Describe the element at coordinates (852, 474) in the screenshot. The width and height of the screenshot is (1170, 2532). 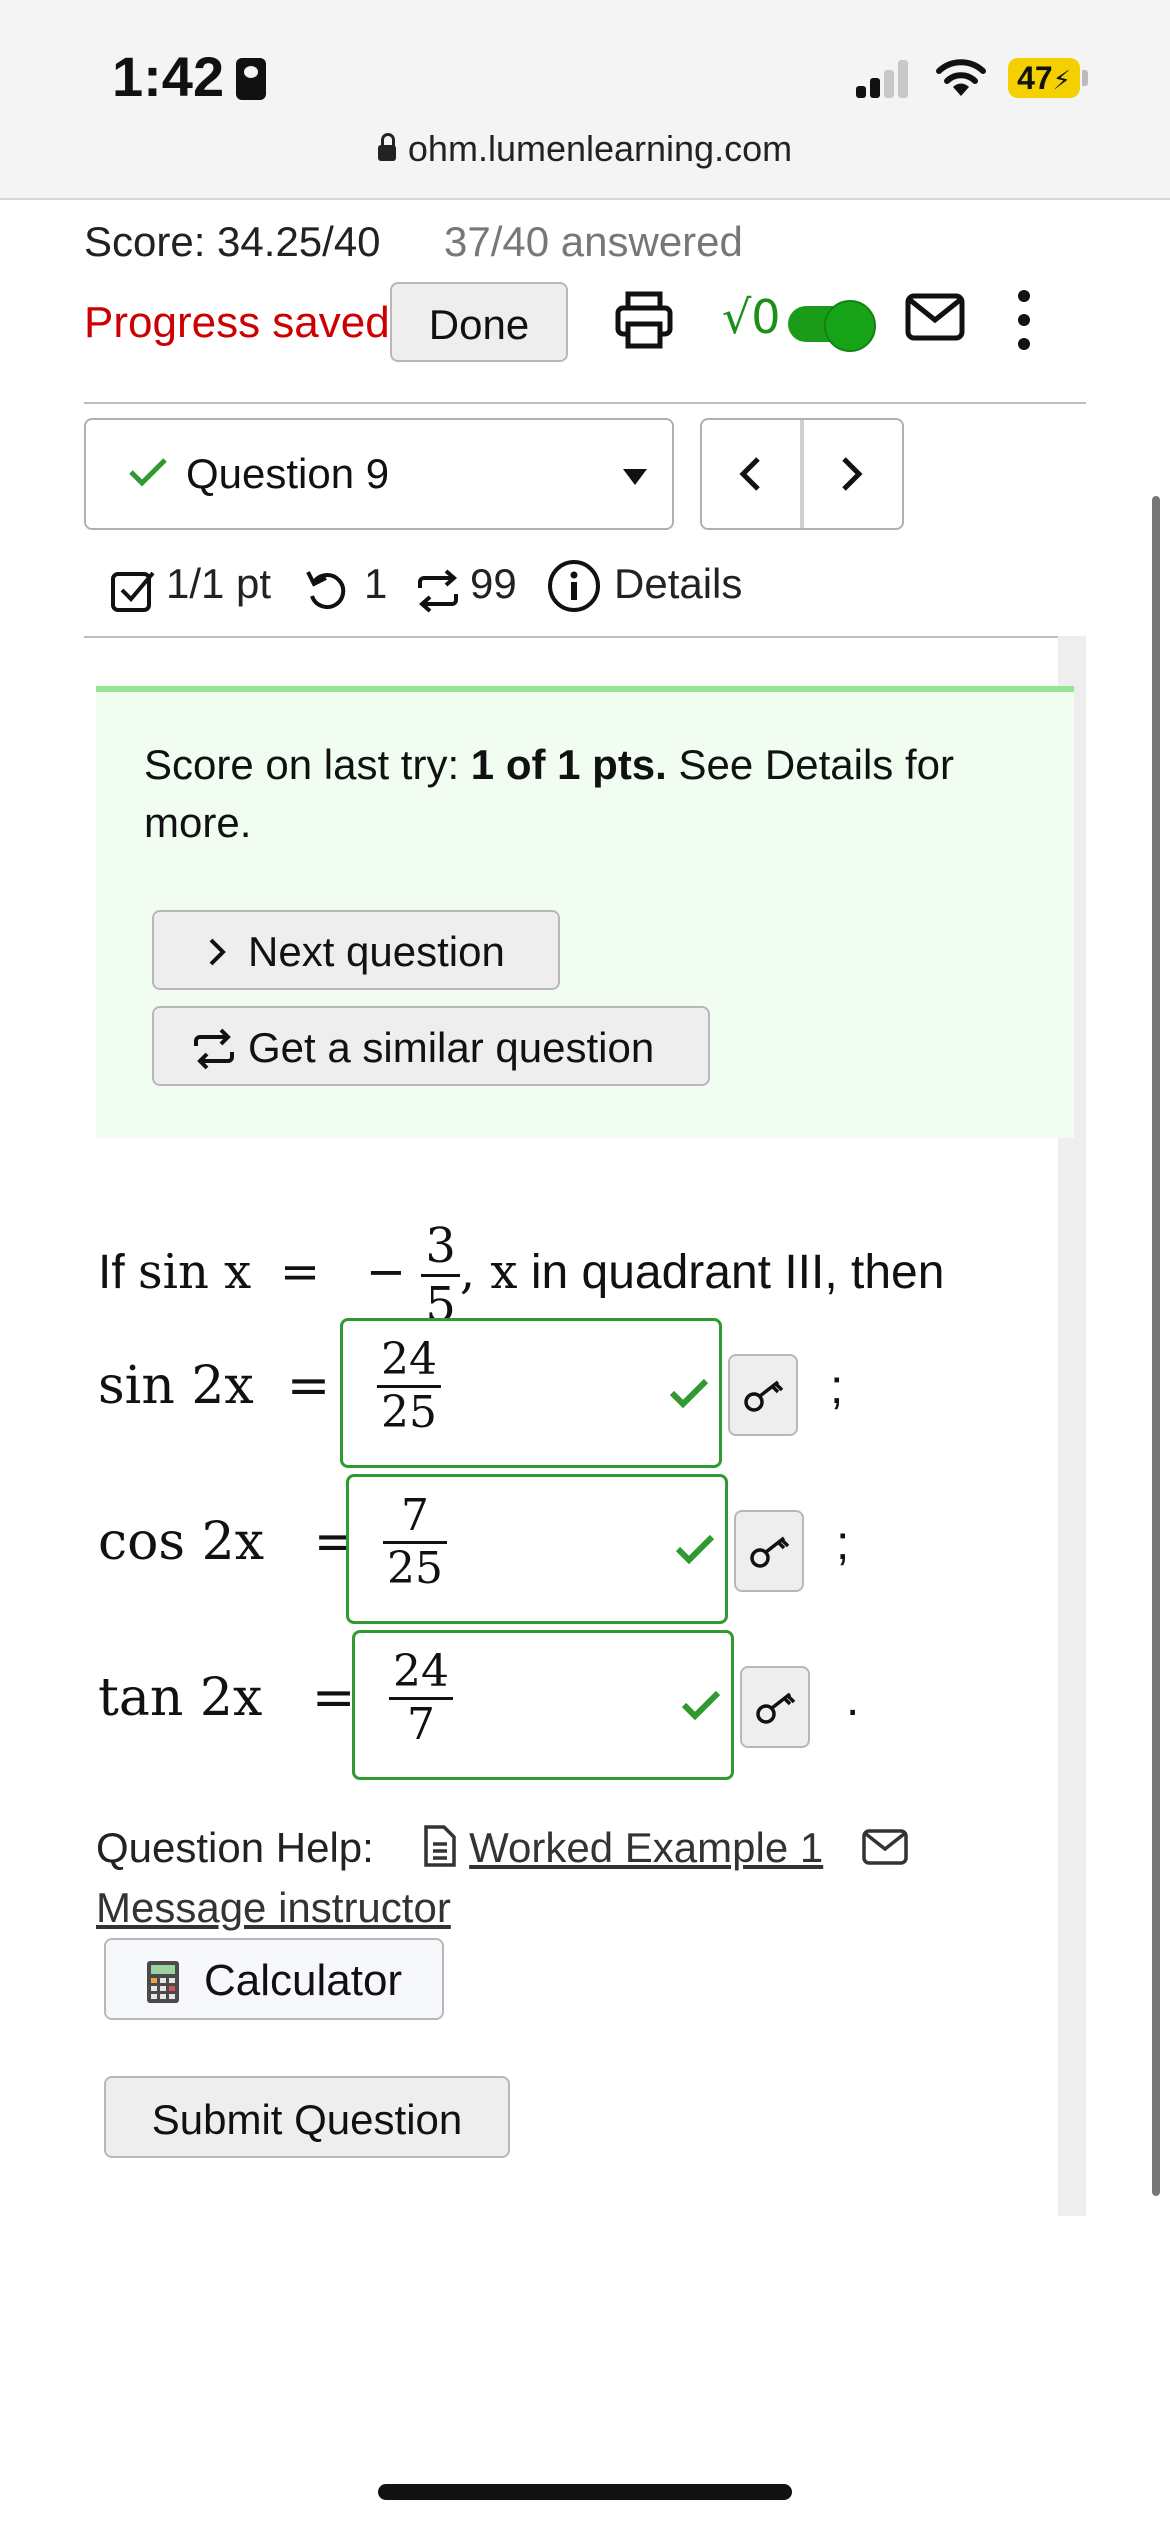
I see `next-question-icon` at that location.